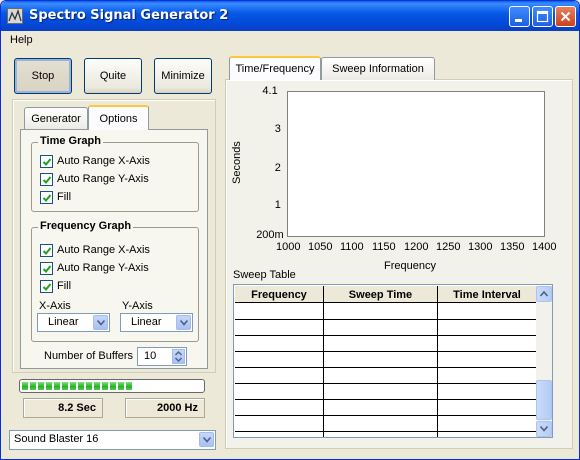  I want to click on column-sweep-time: Sweep Time, so click(381, 294).